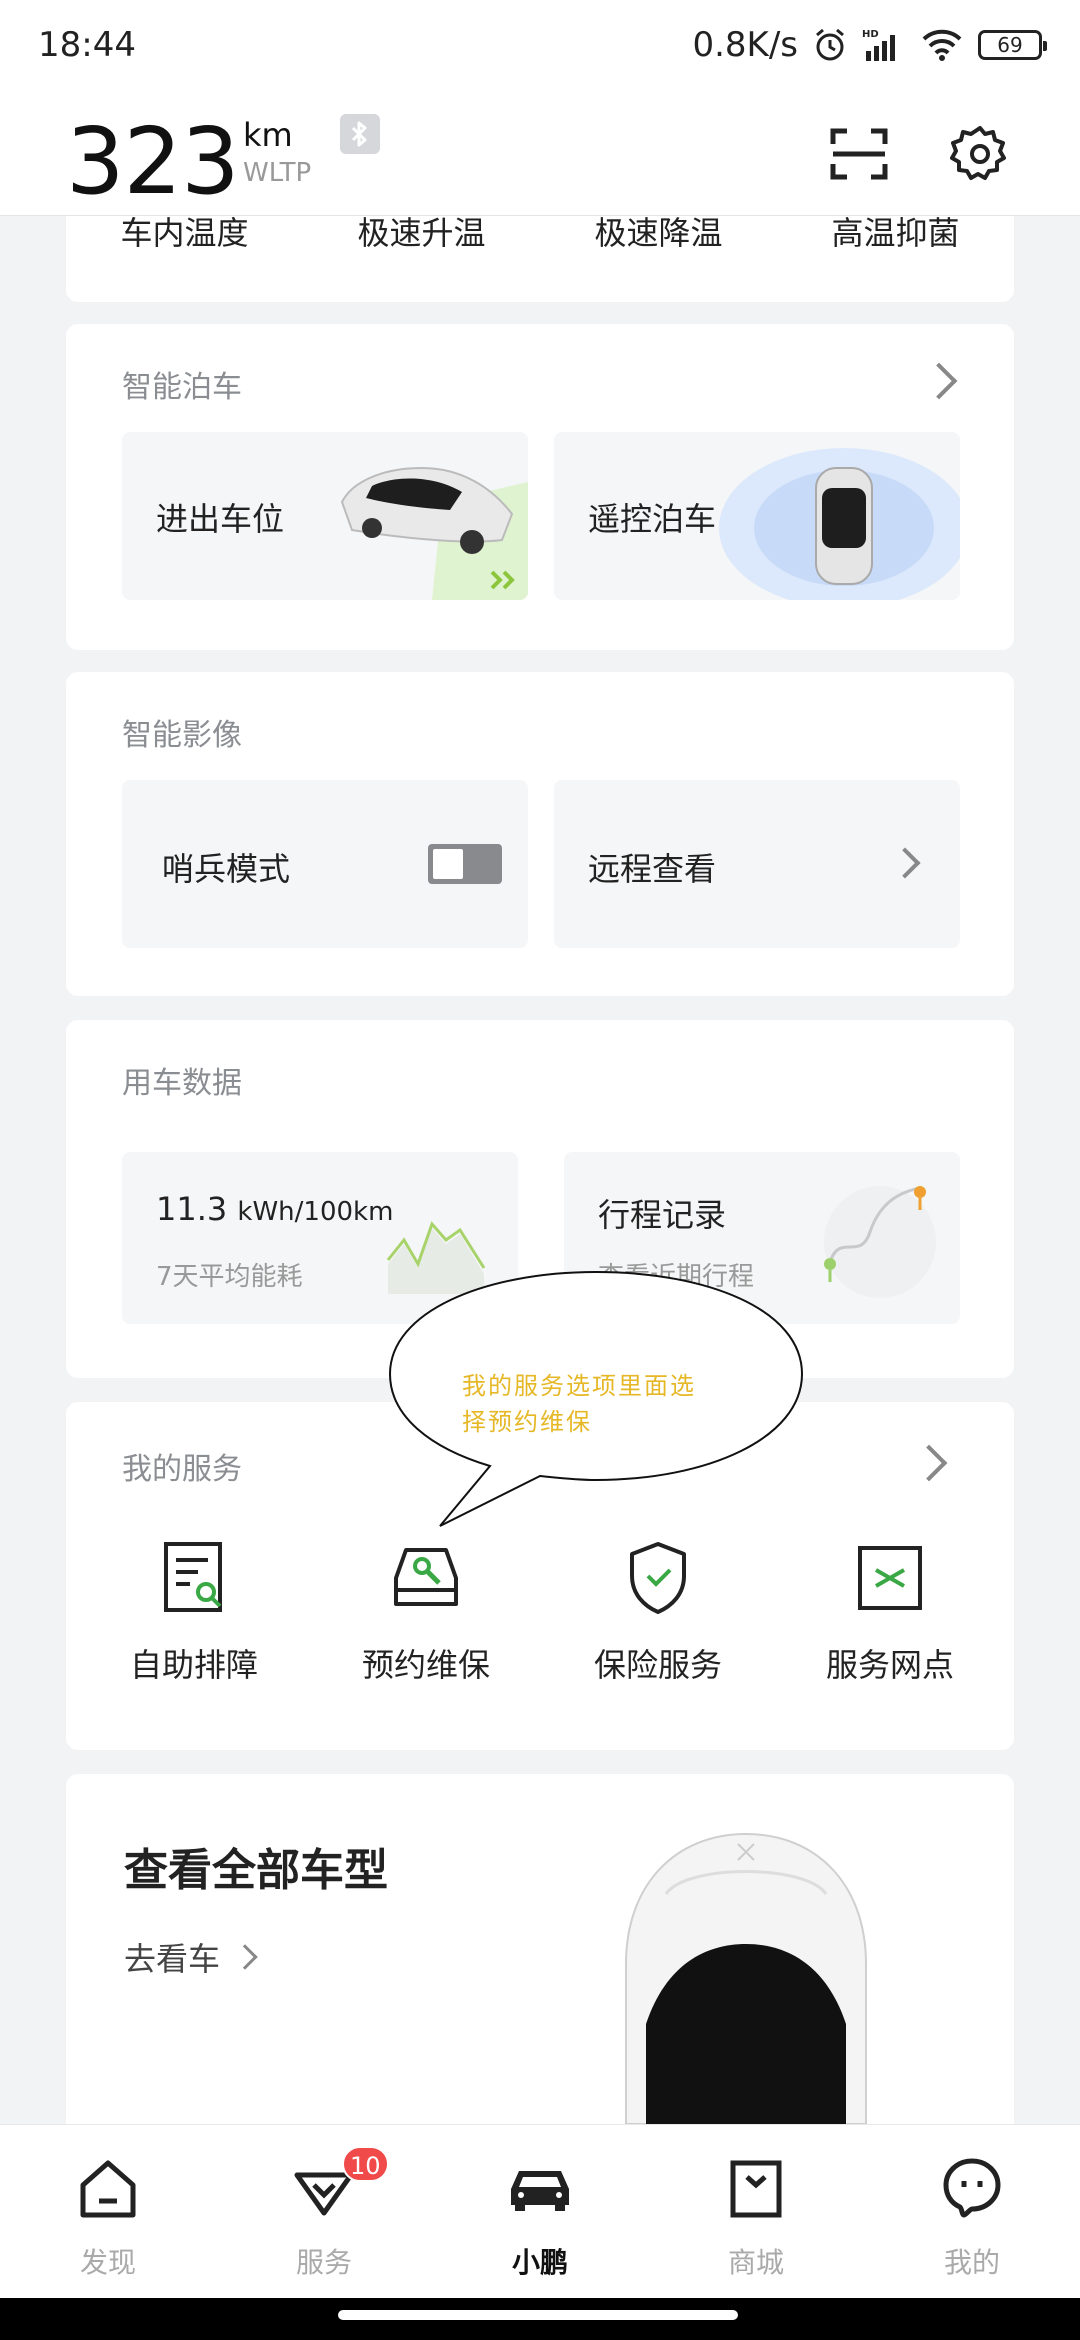  Describe the element at coordinates (226, 869) in the screenshot. I see `sentry-mode-label: 哨兵模式` at that location.